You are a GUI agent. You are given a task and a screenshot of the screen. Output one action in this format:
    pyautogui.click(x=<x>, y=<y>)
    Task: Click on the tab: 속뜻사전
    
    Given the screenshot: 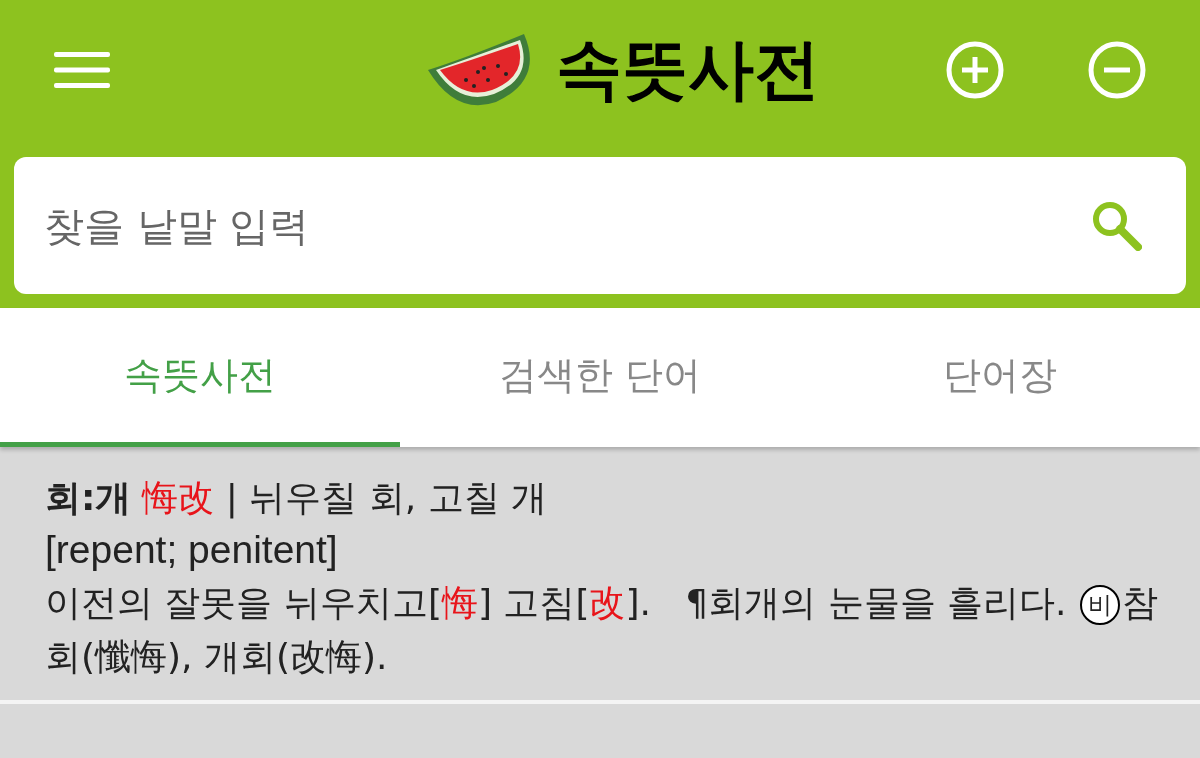 What is the action you would take?
    pyautogui.click(x=200, y=377)
    